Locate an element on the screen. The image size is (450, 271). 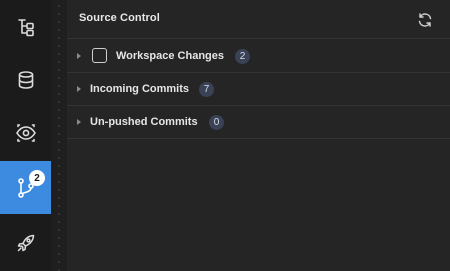
database-icon is located at coordinates (25, 79).